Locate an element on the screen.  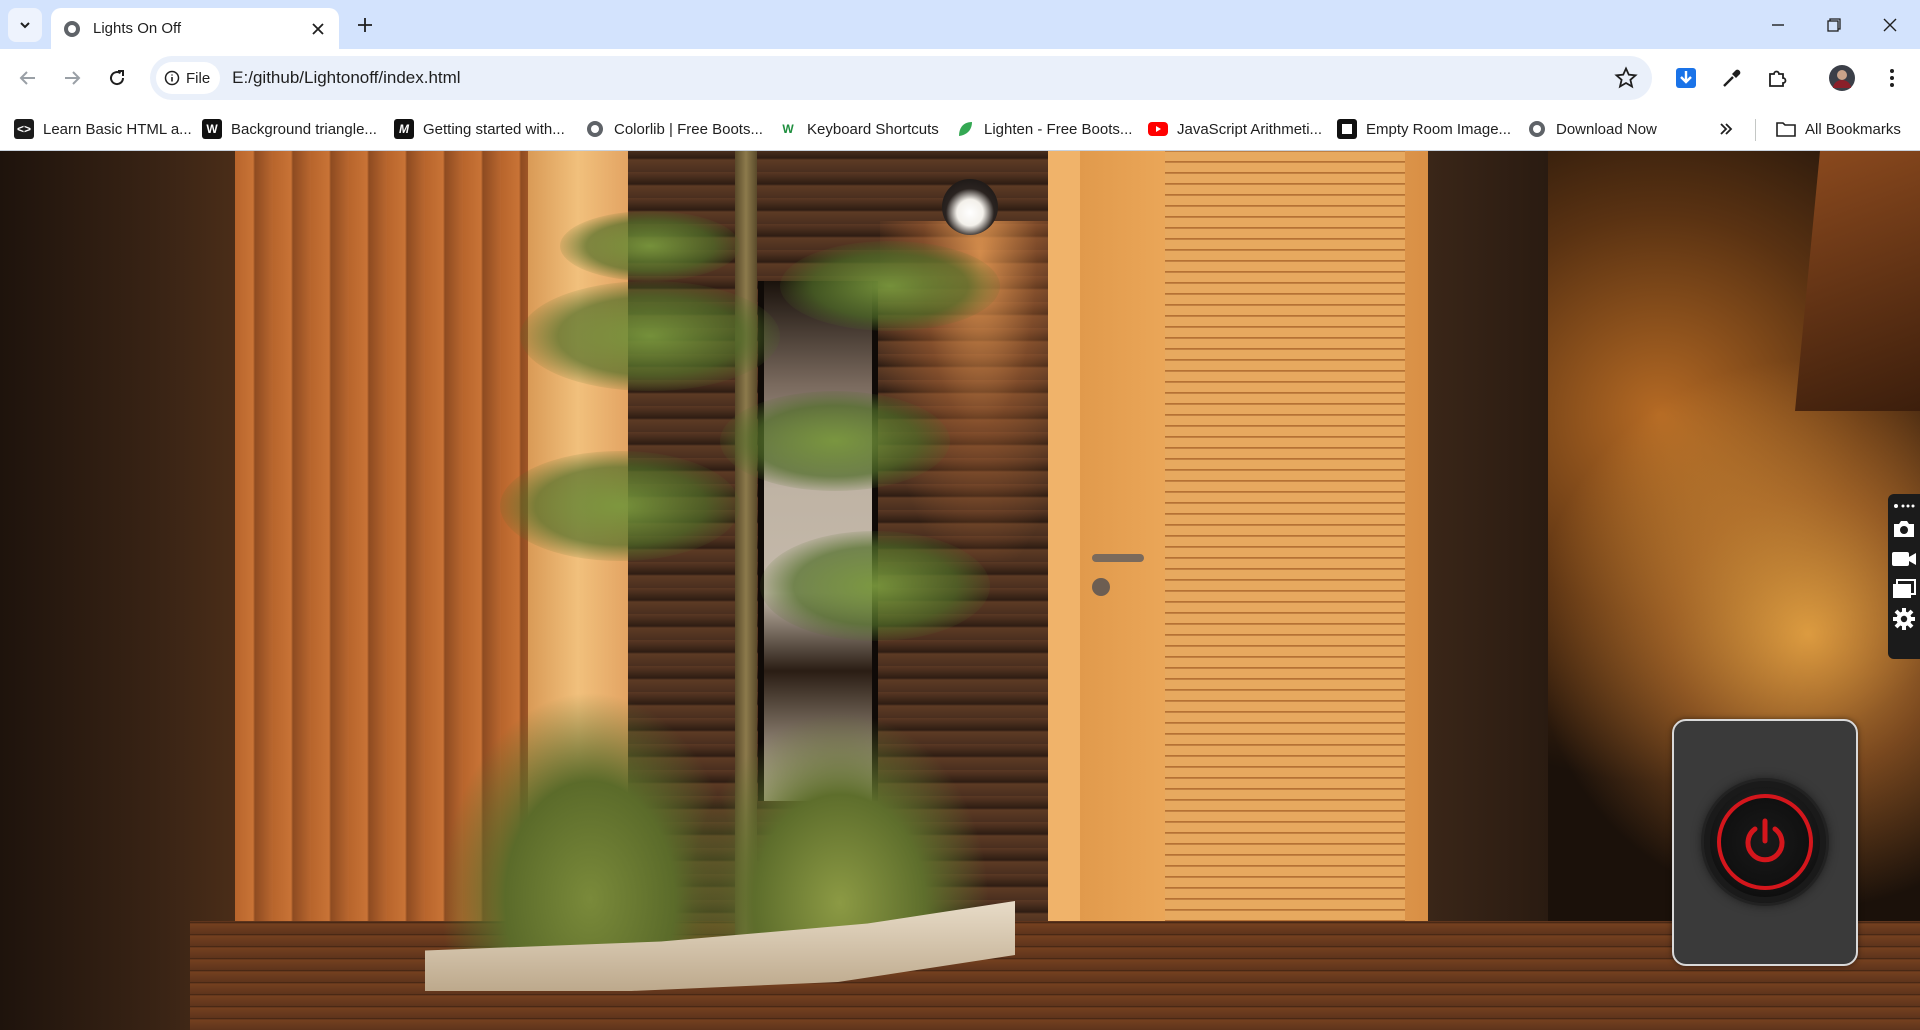
plus-icon is located at coordinates (365, 25).